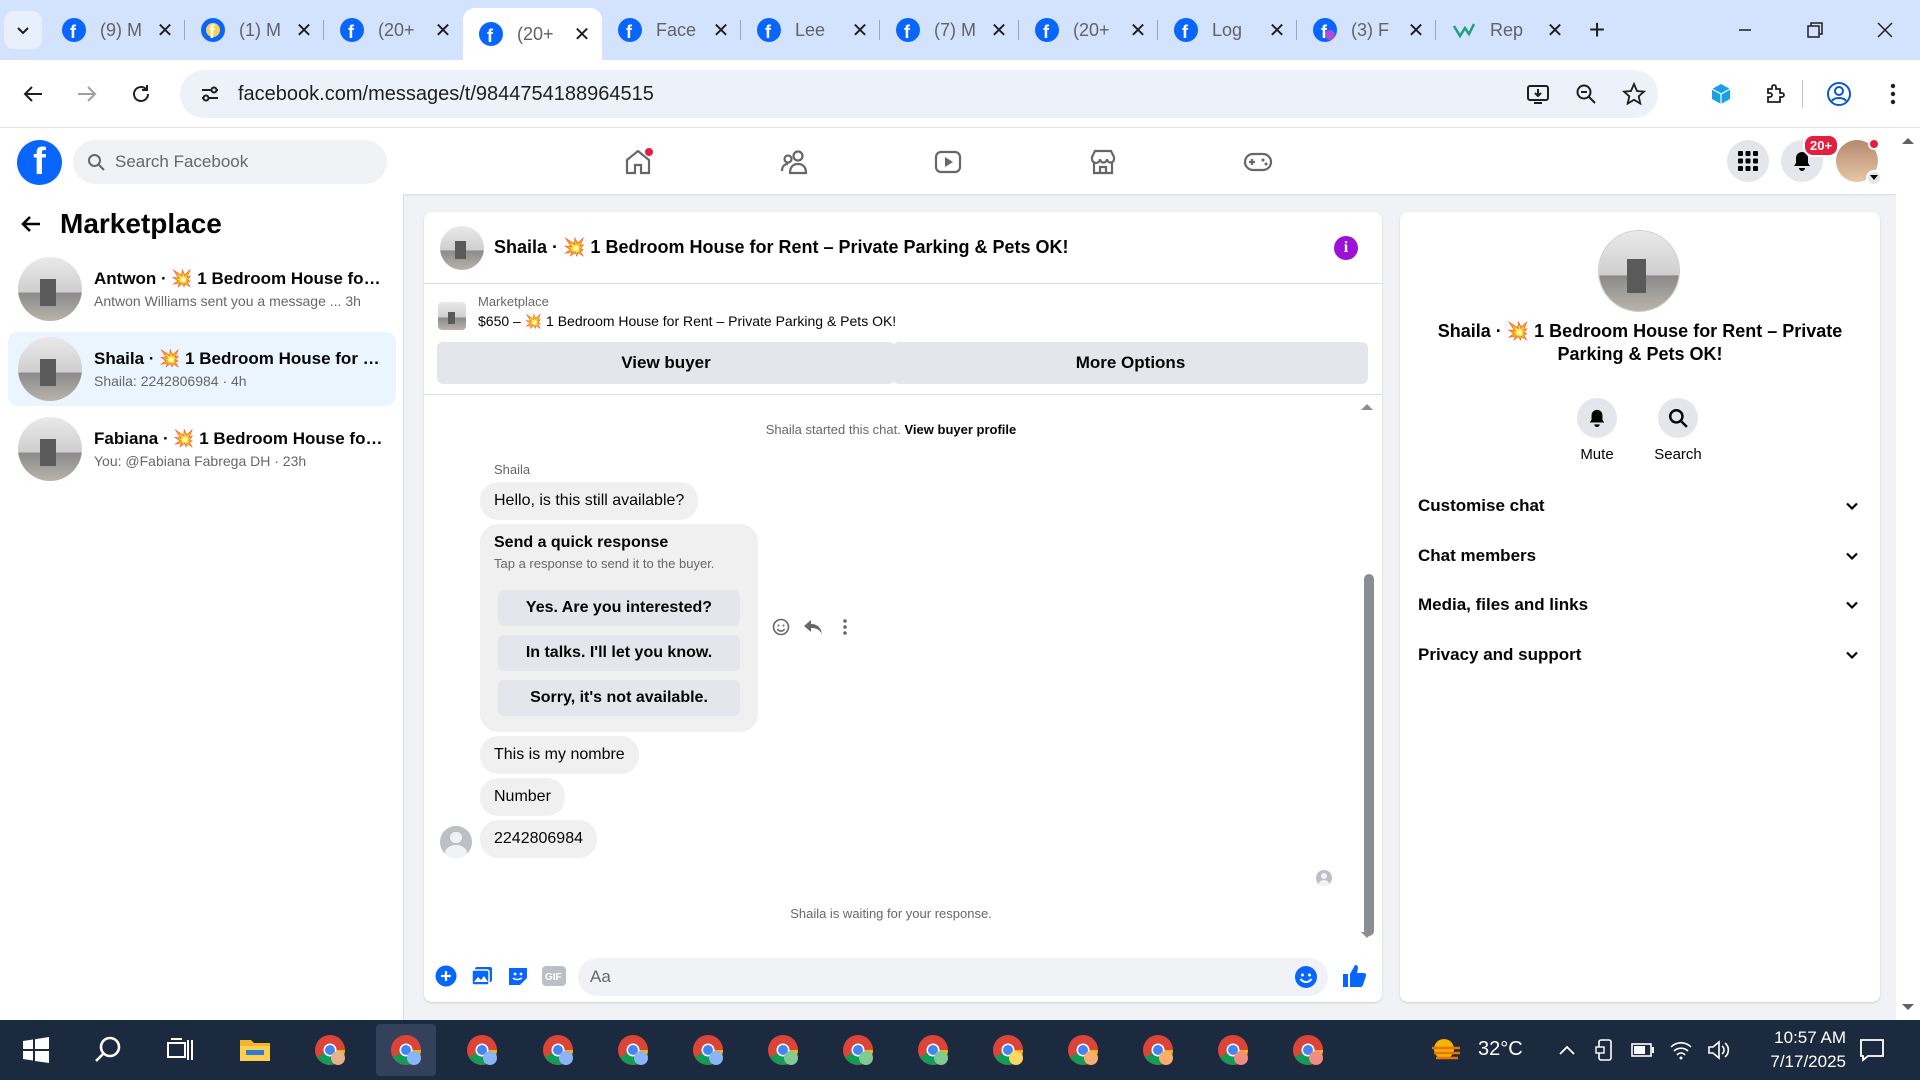  Describe the element at coordinates (1567, 1050) in the screenshot. I see `chevron-up-icon` at that location.